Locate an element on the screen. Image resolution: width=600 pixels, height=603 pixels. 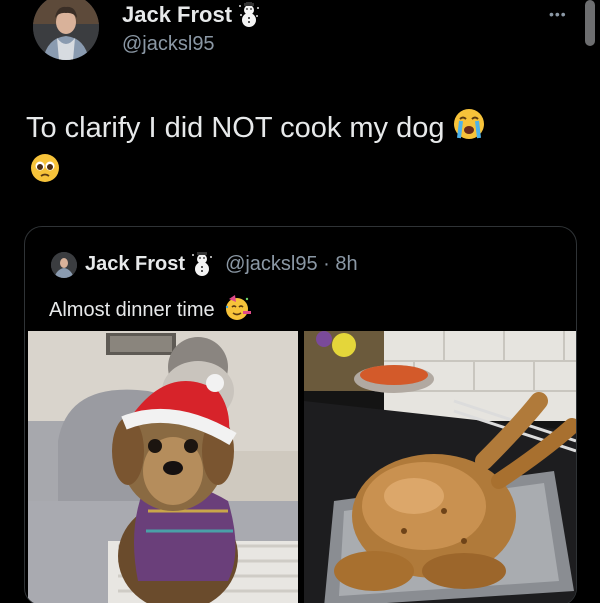
more-options-icon: ••• is located at coordinates (558, 14).